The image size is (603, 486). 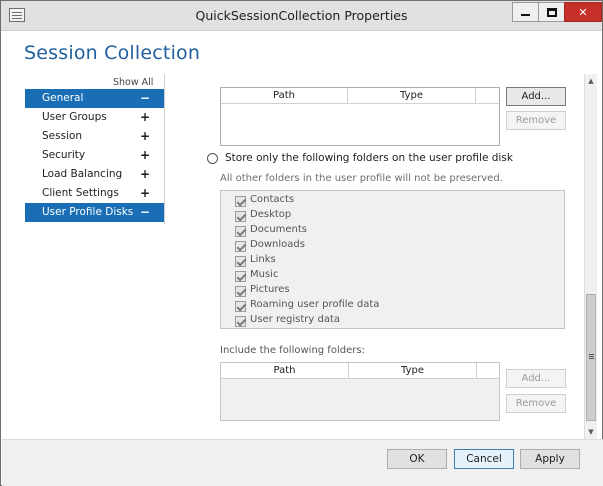 What do you see at coordinates (271, 214) in the screenshot?
I see `folder-label: Desktop` at bounding box center [271, 214].